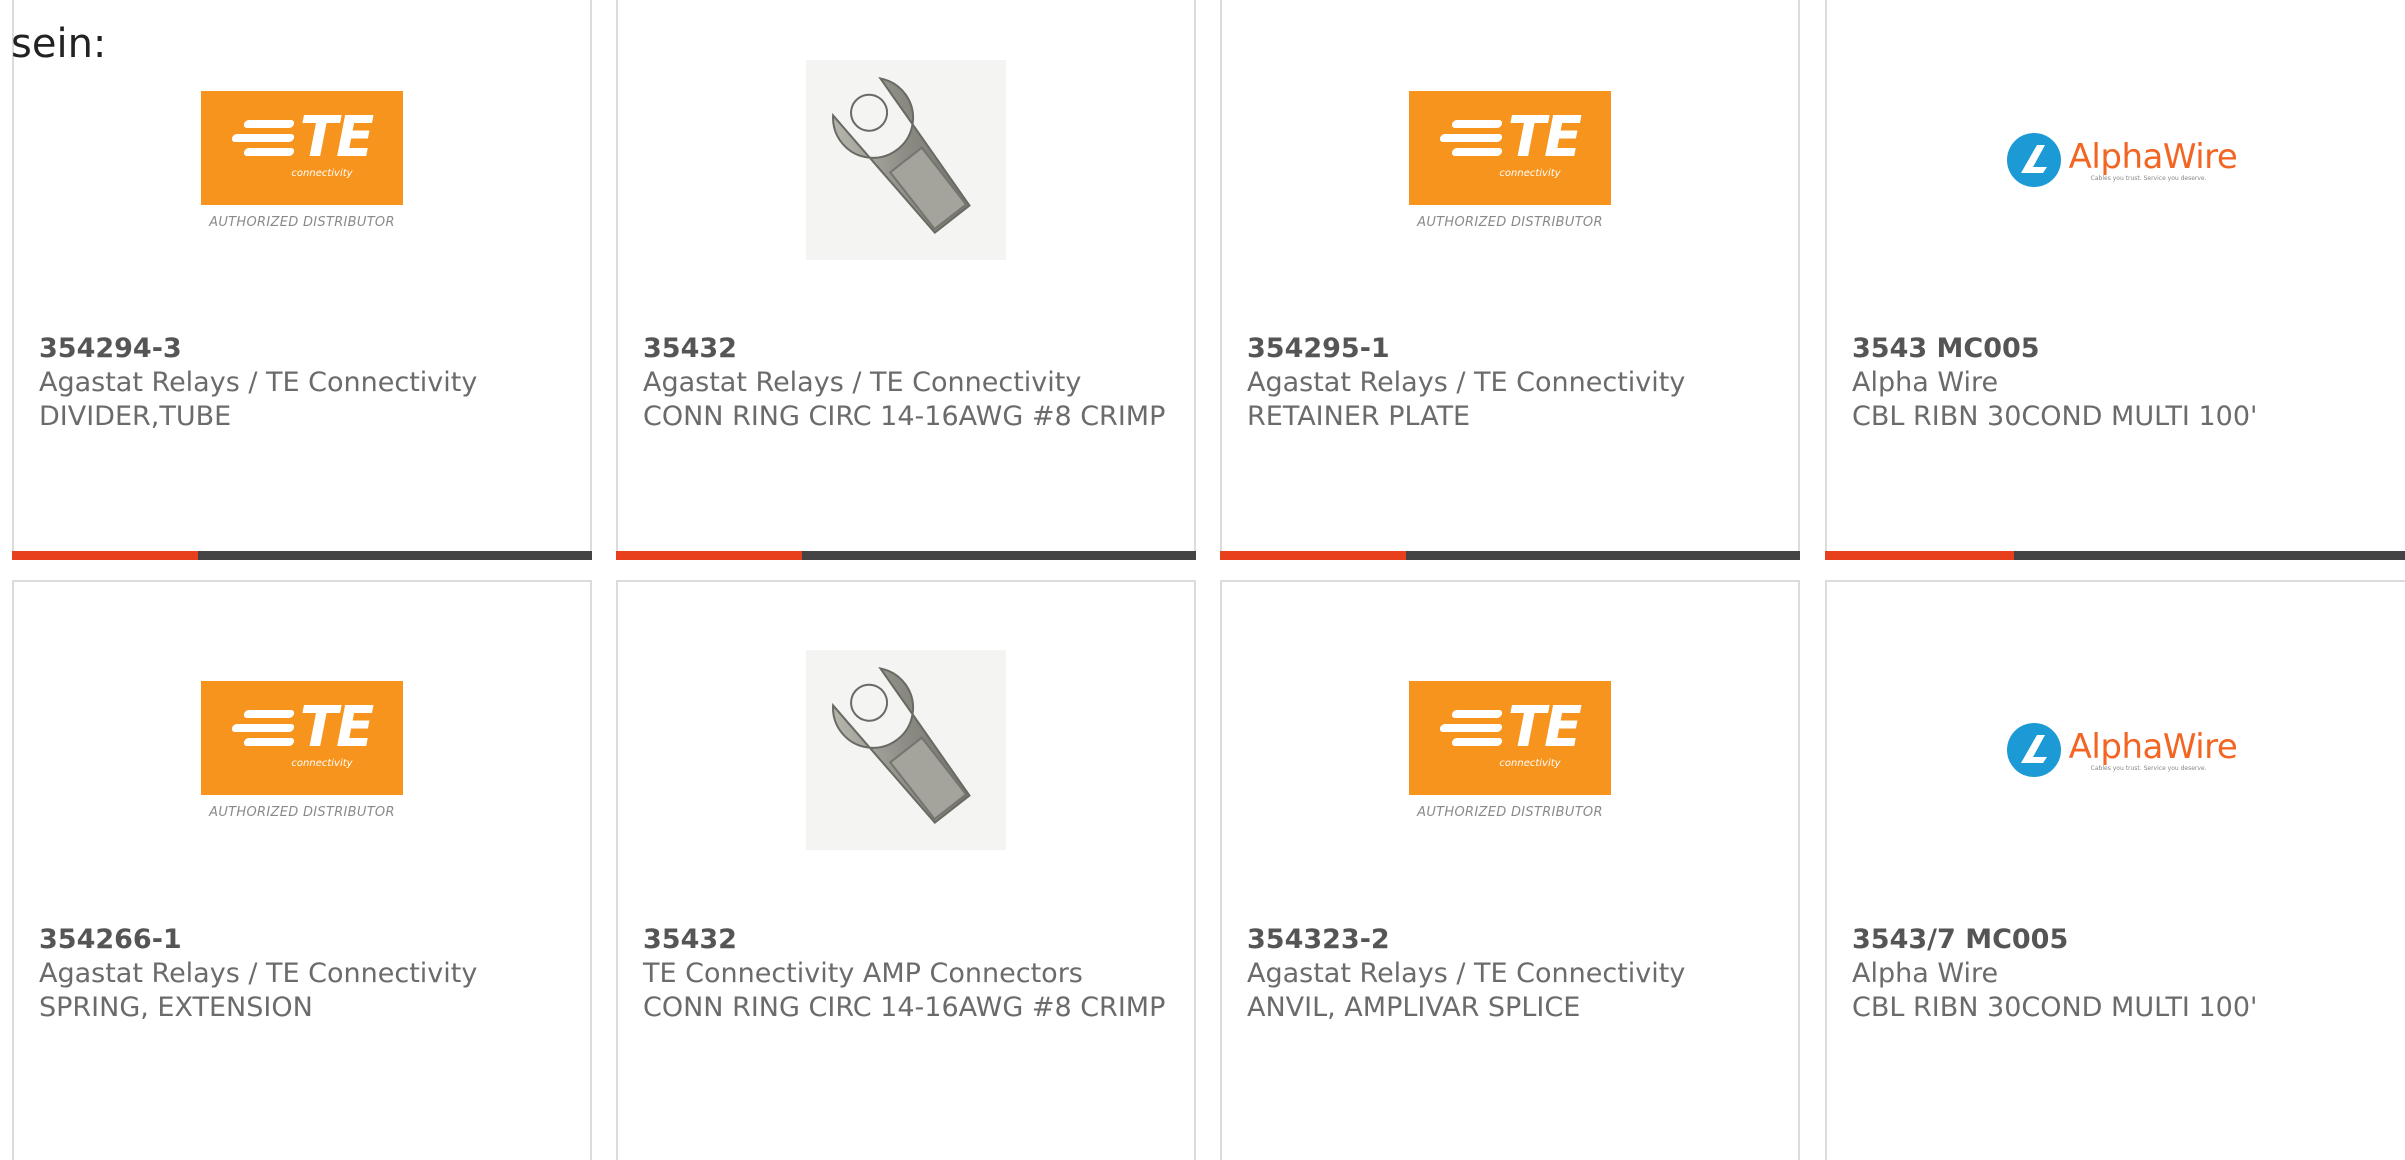  Describe the element at coordinates (2124, 349) in the screenshot. I see `part-number: 3543 MC005` at that location.